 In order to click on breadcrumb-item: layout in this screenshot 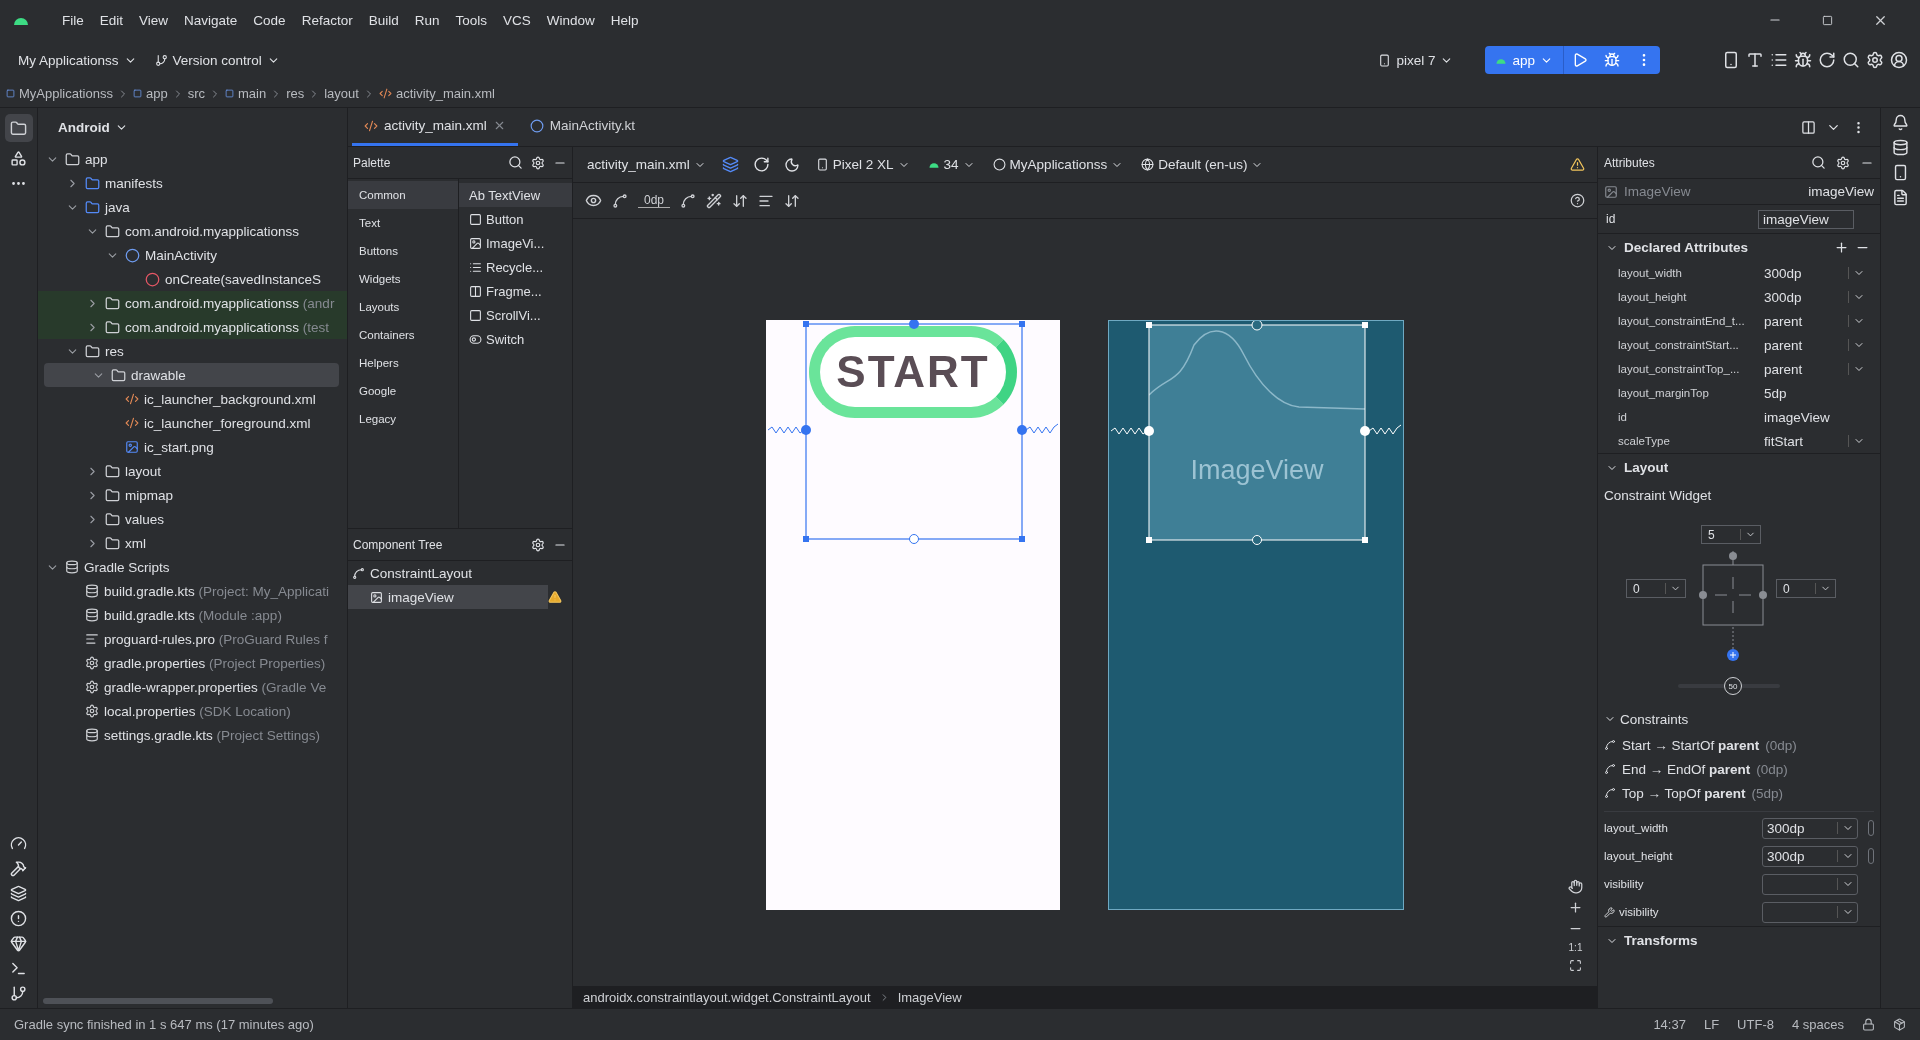, I will do `click(341, 93)`.